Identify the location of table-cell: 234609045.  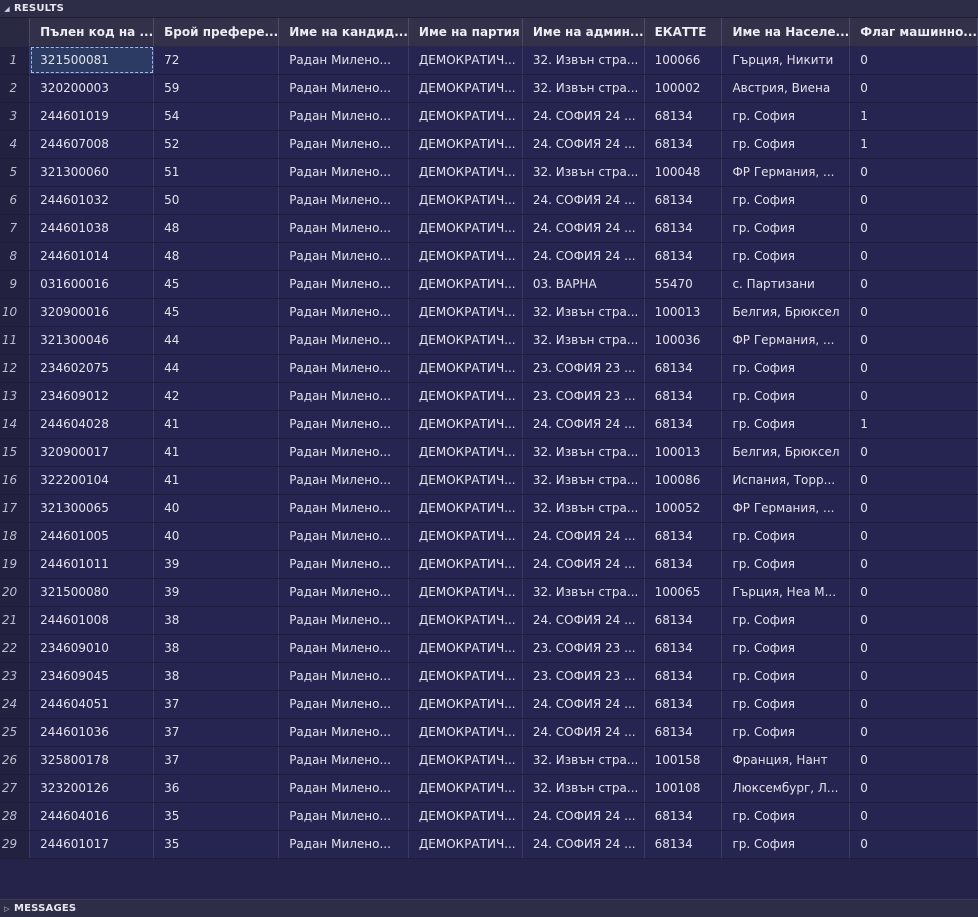
(92, 676).